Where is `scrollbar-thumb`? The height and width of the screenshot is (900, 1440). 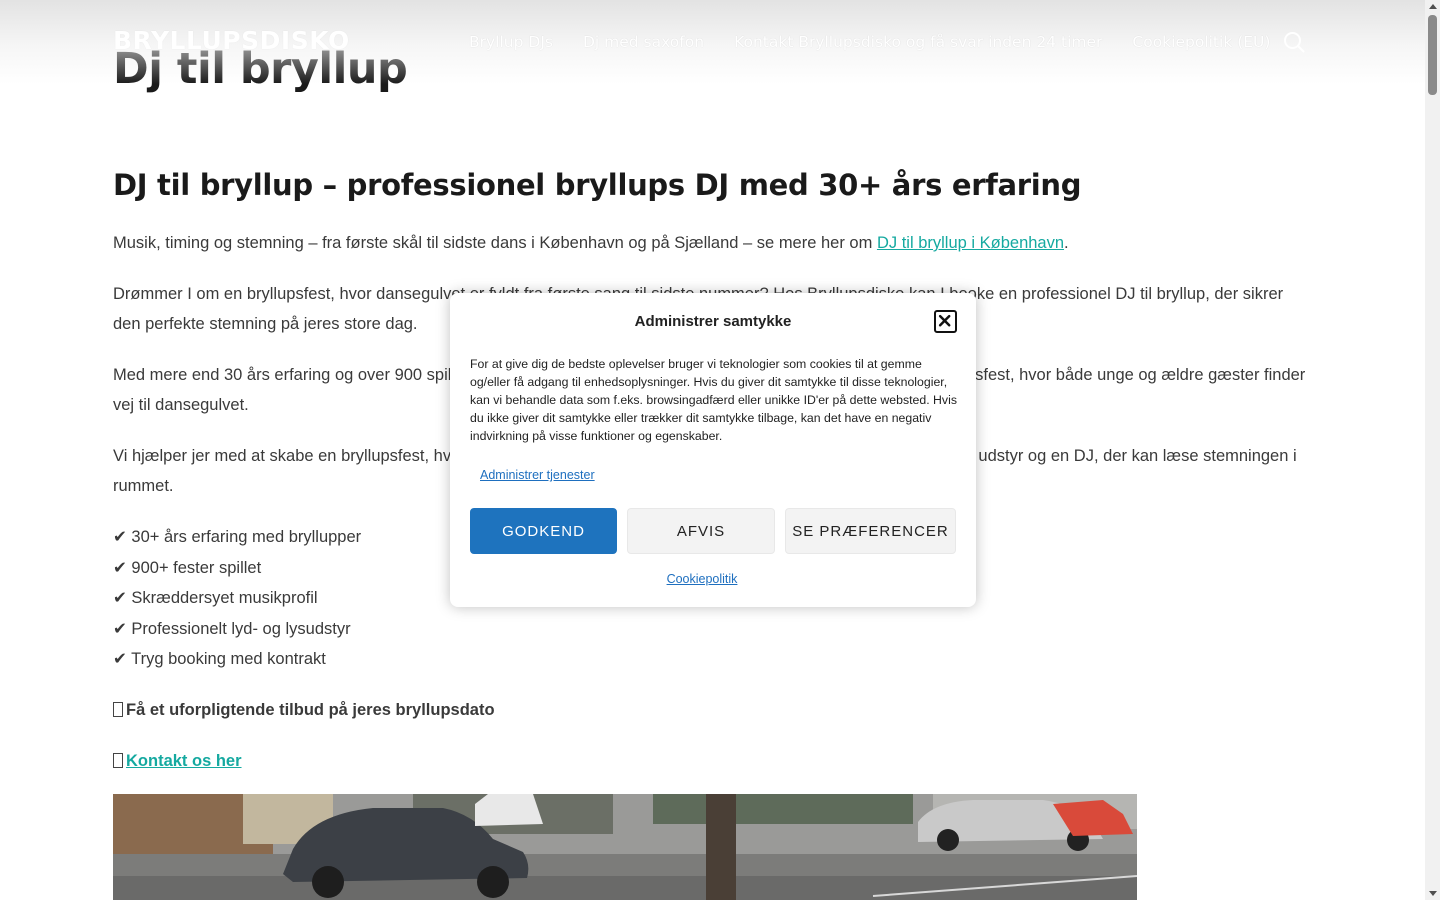 scrollbar-thumb is located at coordinates (1432, 55).